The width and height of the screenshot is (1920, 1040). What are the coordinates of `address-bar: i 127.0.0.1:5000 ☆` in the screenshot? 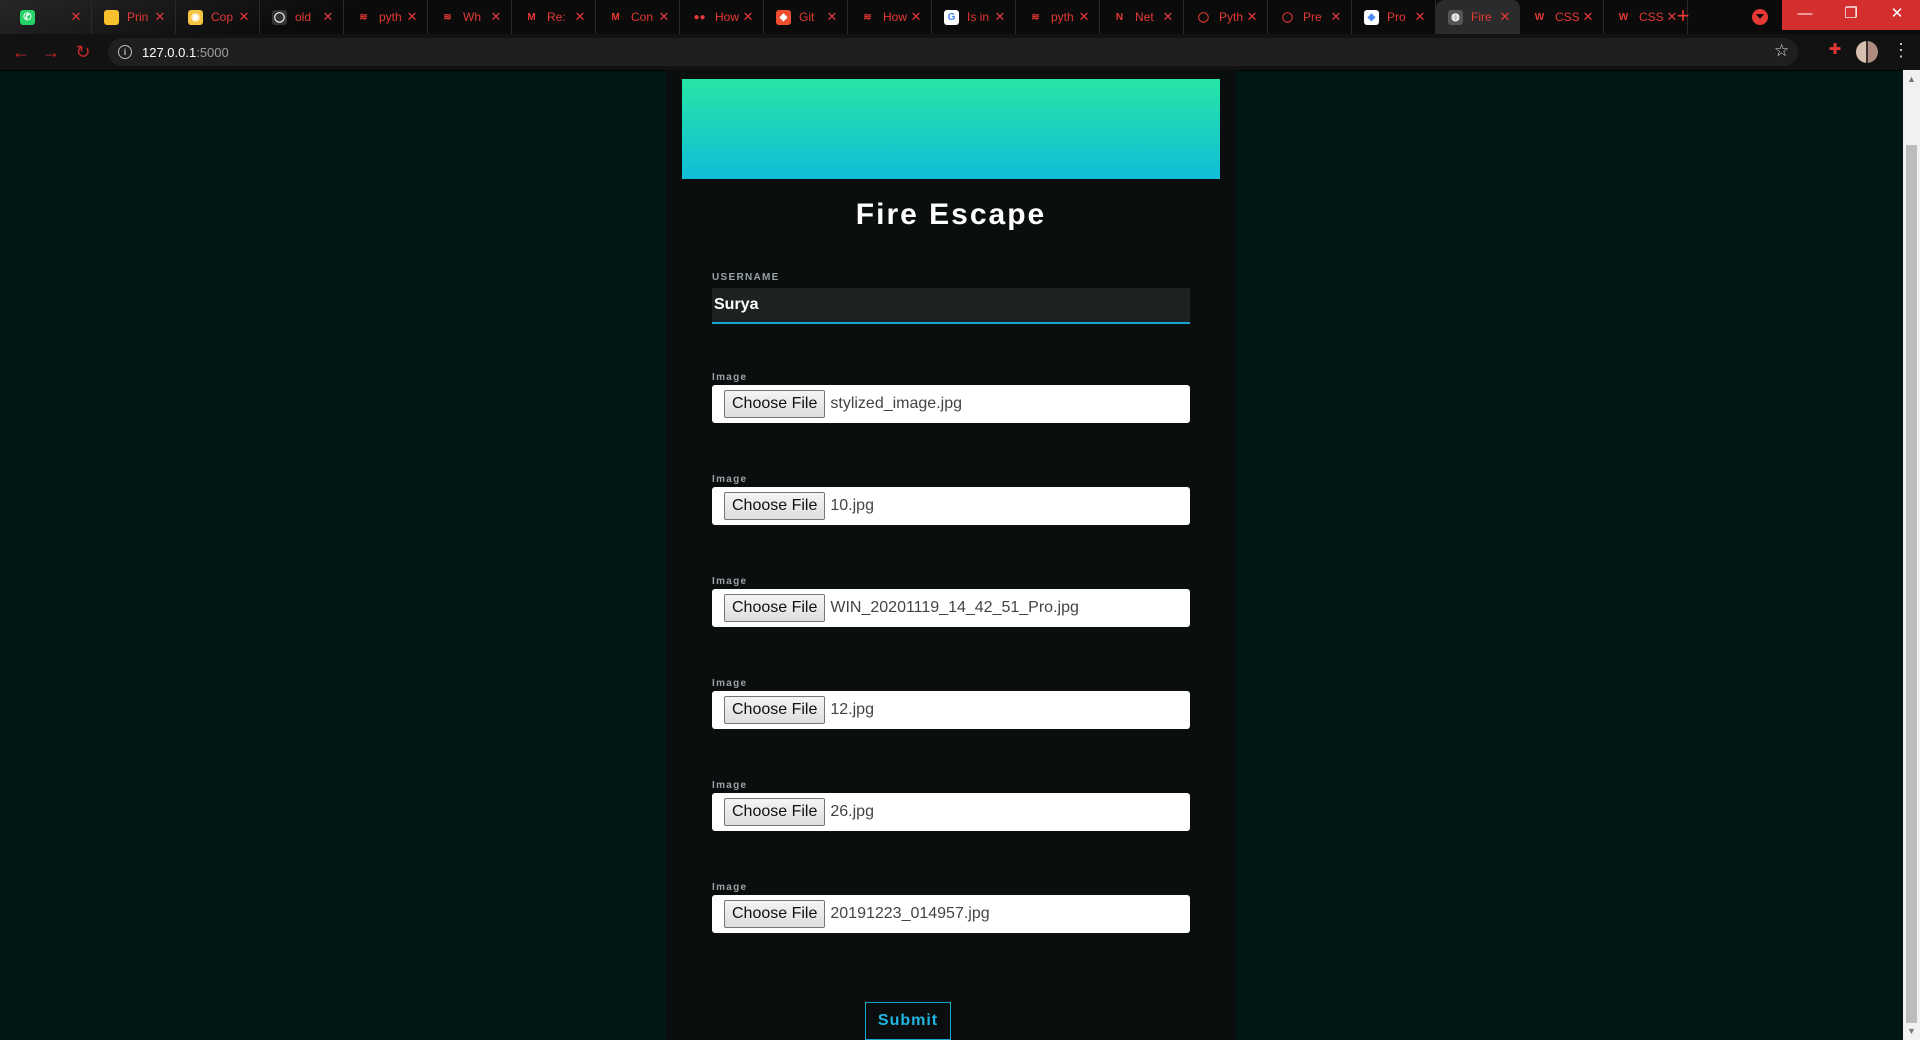 It's located at (953, 52).